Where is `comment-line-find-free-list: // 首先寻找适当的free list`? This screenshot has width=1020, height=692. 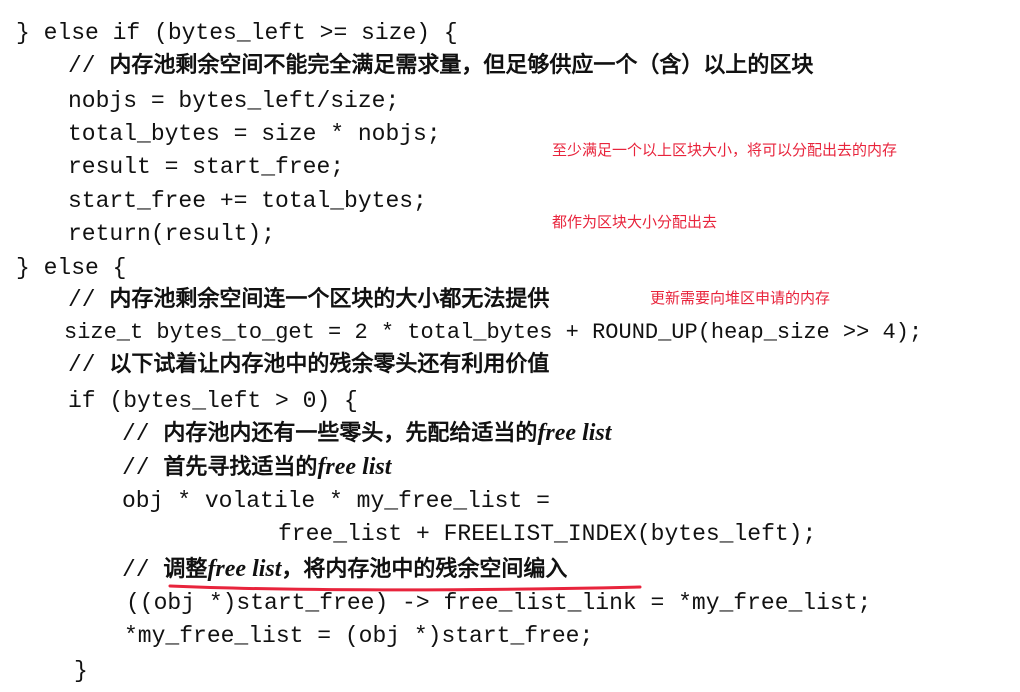 comment-line-find-free-list: // 首先寻找适当的free list is located at coordinates (256, 467).